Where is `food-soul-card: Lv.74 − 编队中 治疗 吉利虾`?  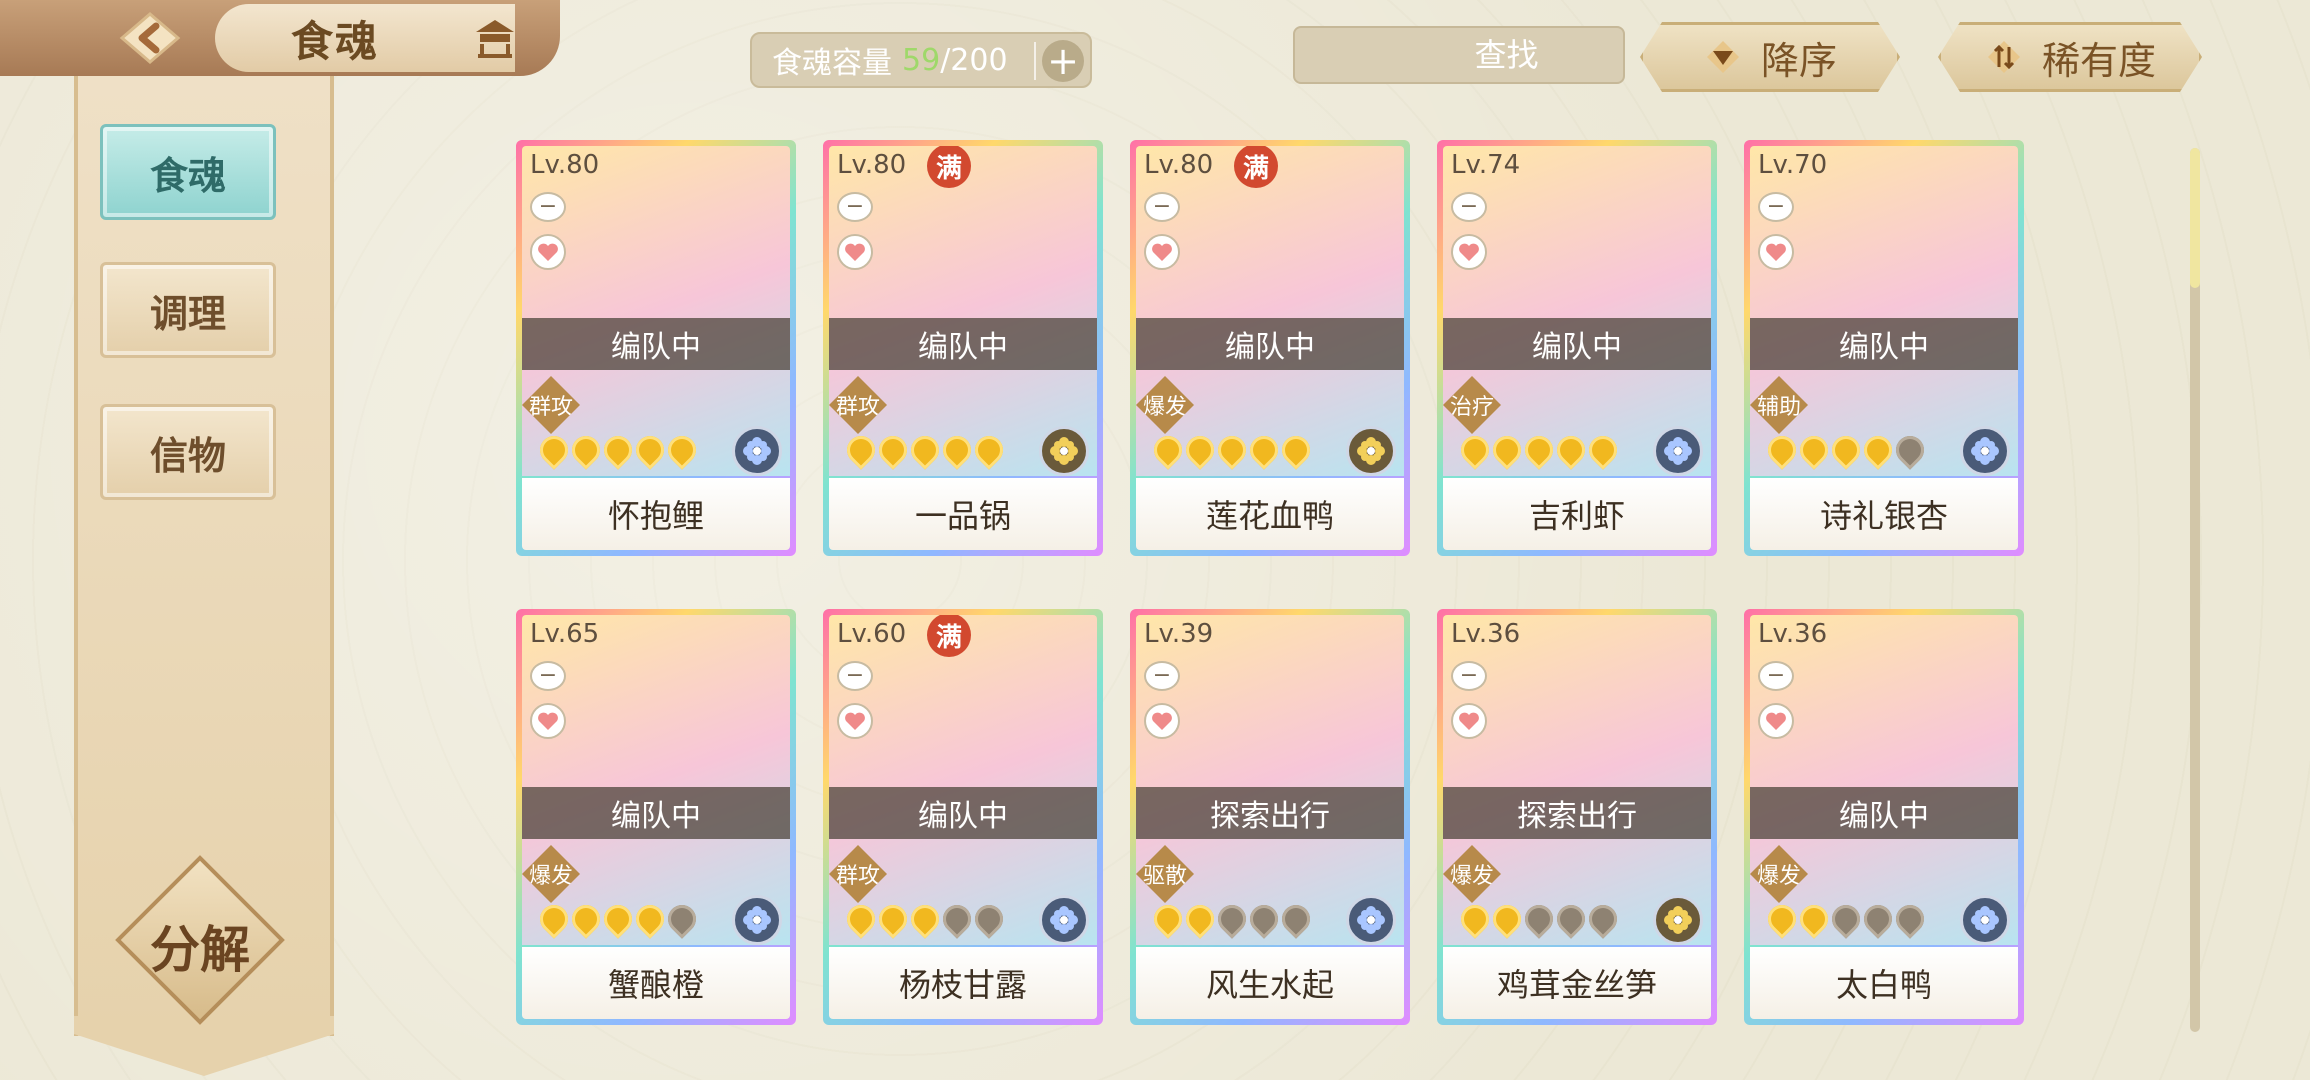
food-soul-card: Lv.74 − 编队中 治疗 吉利虾 is located at coordinates (1577, 348).